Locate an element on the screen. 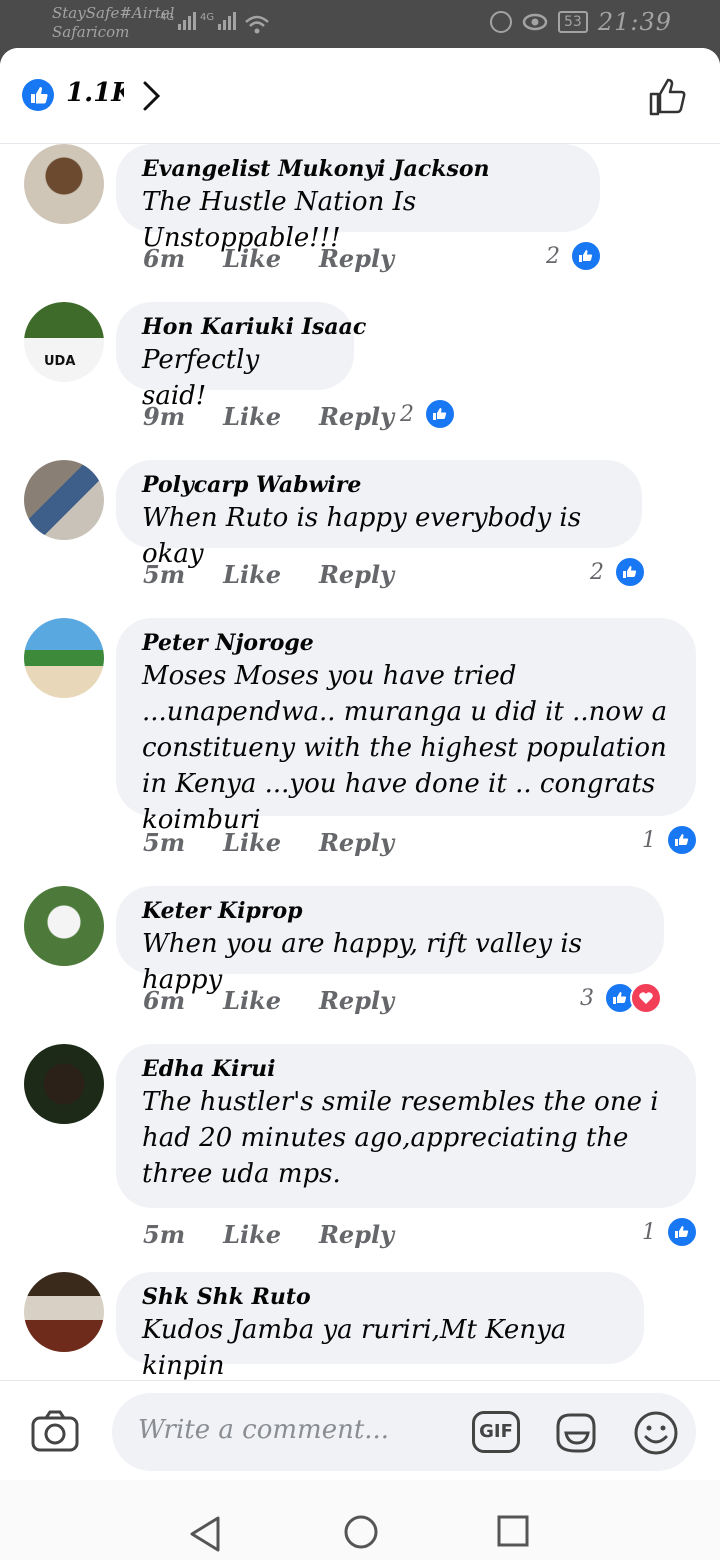 Image resolution: width=720 pixels, height=1560 pixels. recent-apps-icon is located at coordinates (513, 1531).